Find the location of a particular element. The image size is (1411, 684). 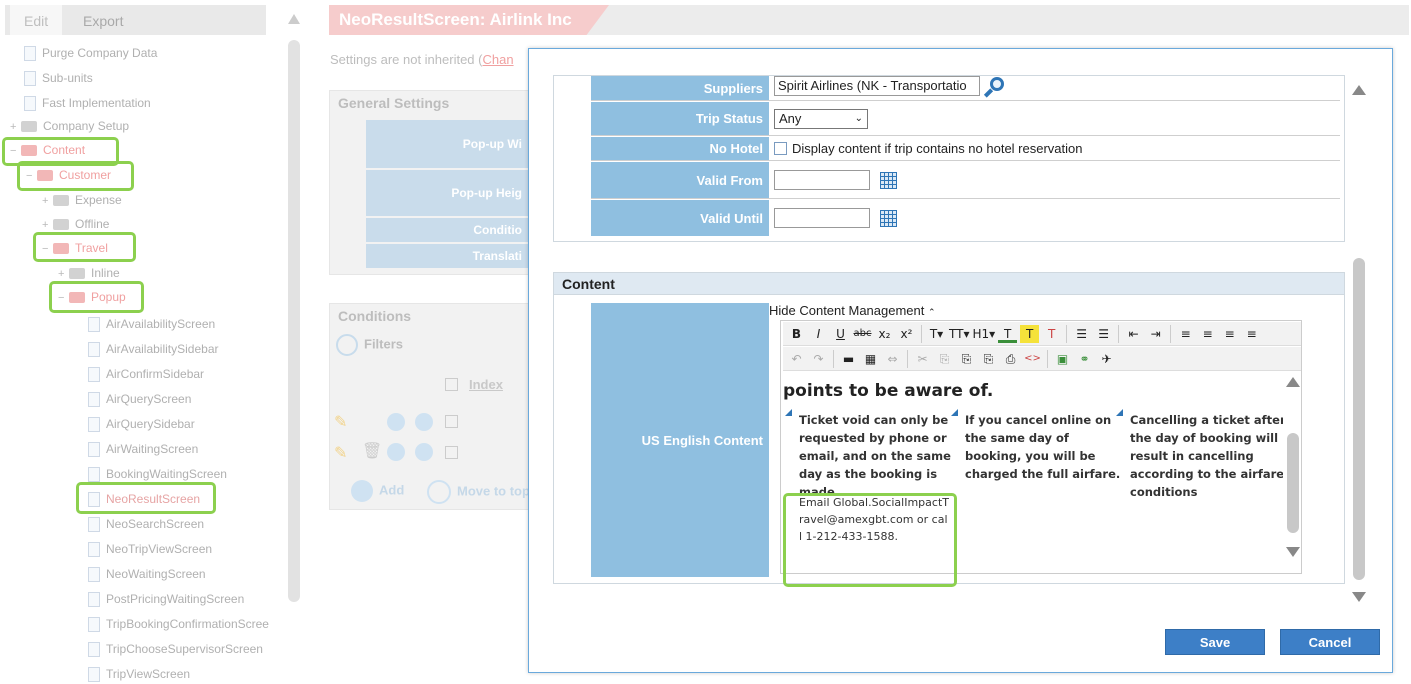

unlink-button: ⇔ is located at coordinates (892, 359).